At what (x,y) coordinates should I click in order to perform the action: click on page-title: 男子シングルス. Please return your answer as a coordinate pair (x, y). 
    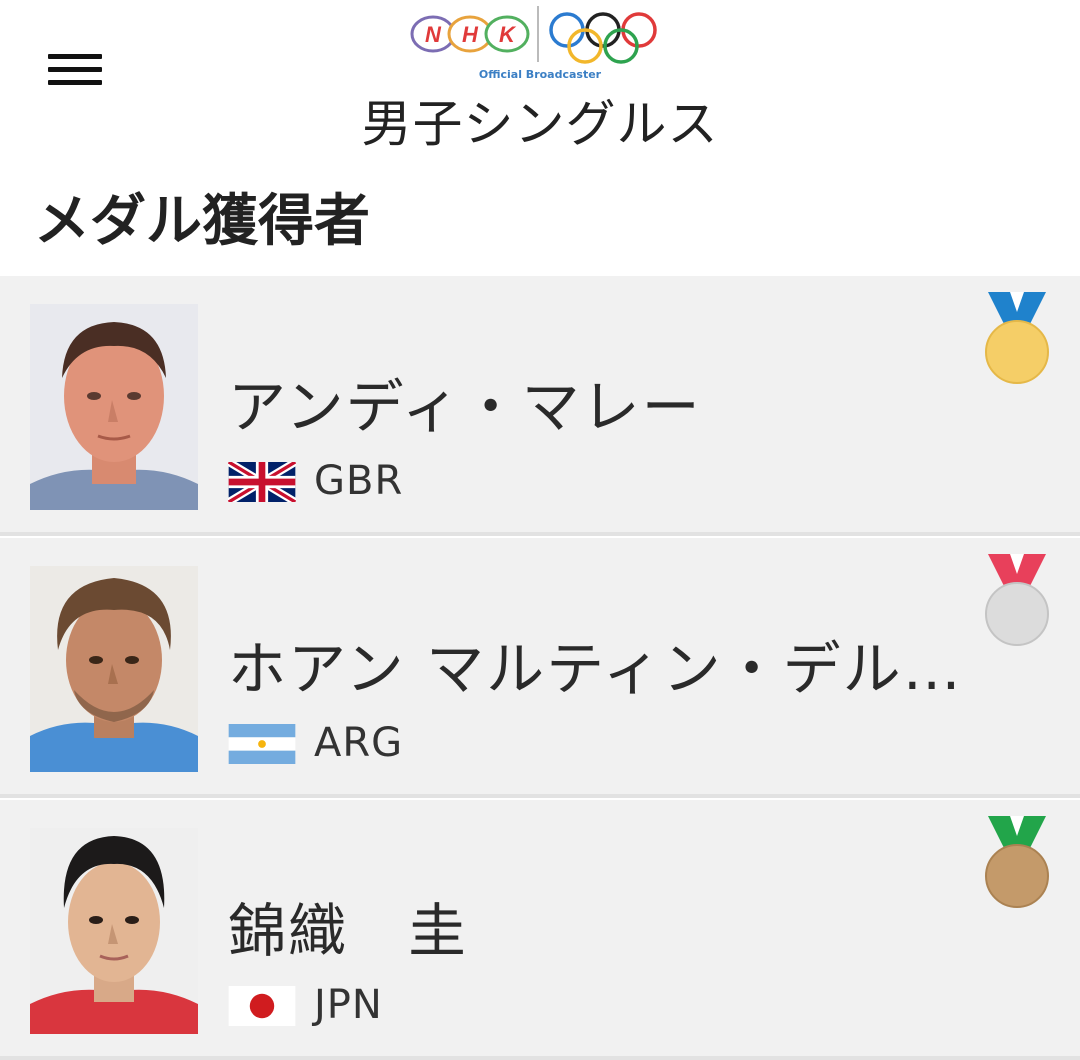
    Looking at the image, I should click on (540, 124).